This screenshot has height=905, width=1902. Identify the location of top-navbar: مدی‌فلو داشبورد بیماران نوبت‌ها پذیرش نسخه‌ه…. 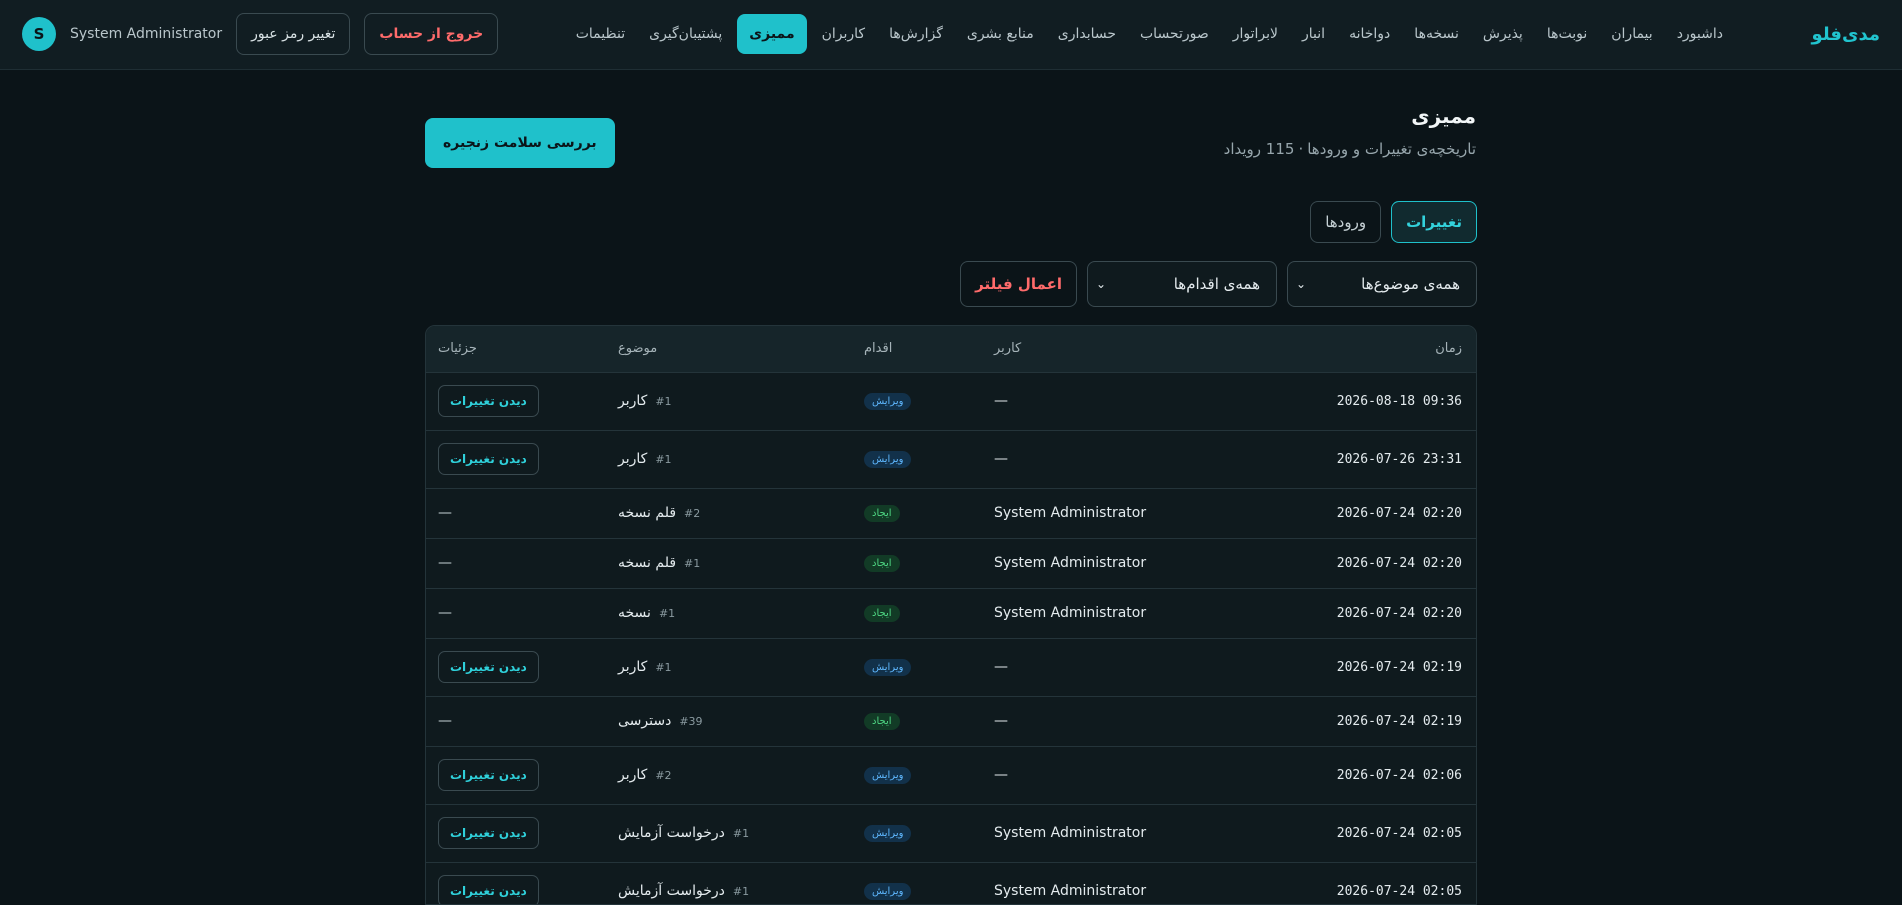
(951, 35).